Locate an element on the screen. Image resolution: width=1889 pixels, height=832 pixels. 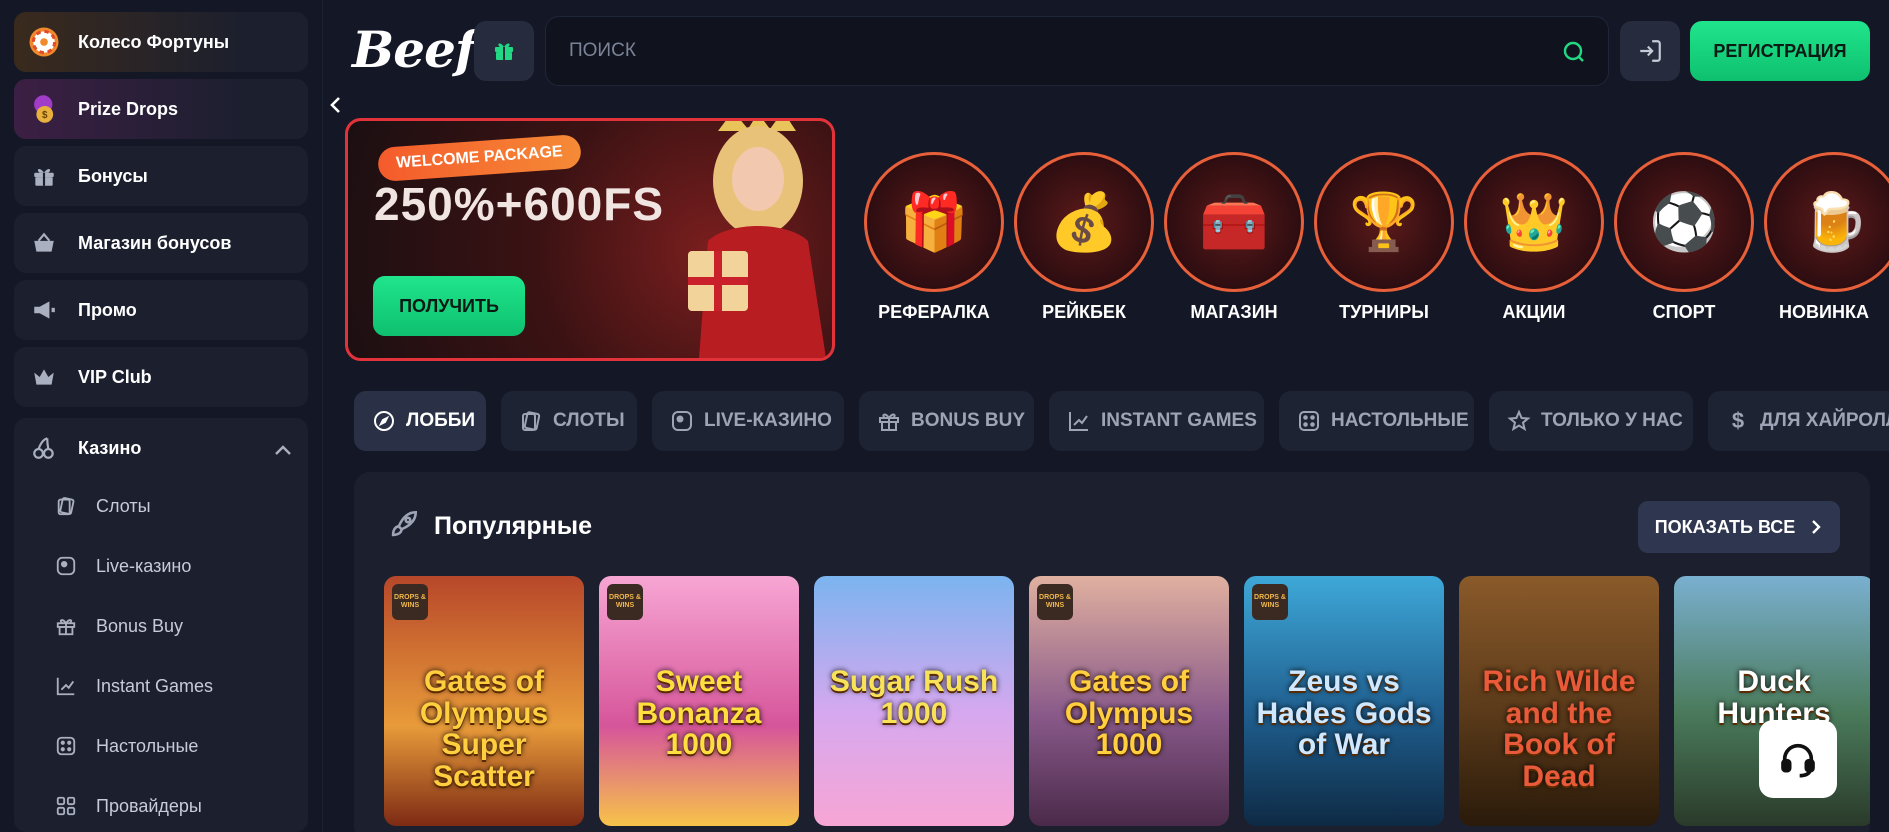
gift-button is located at coordinates (504, 51).